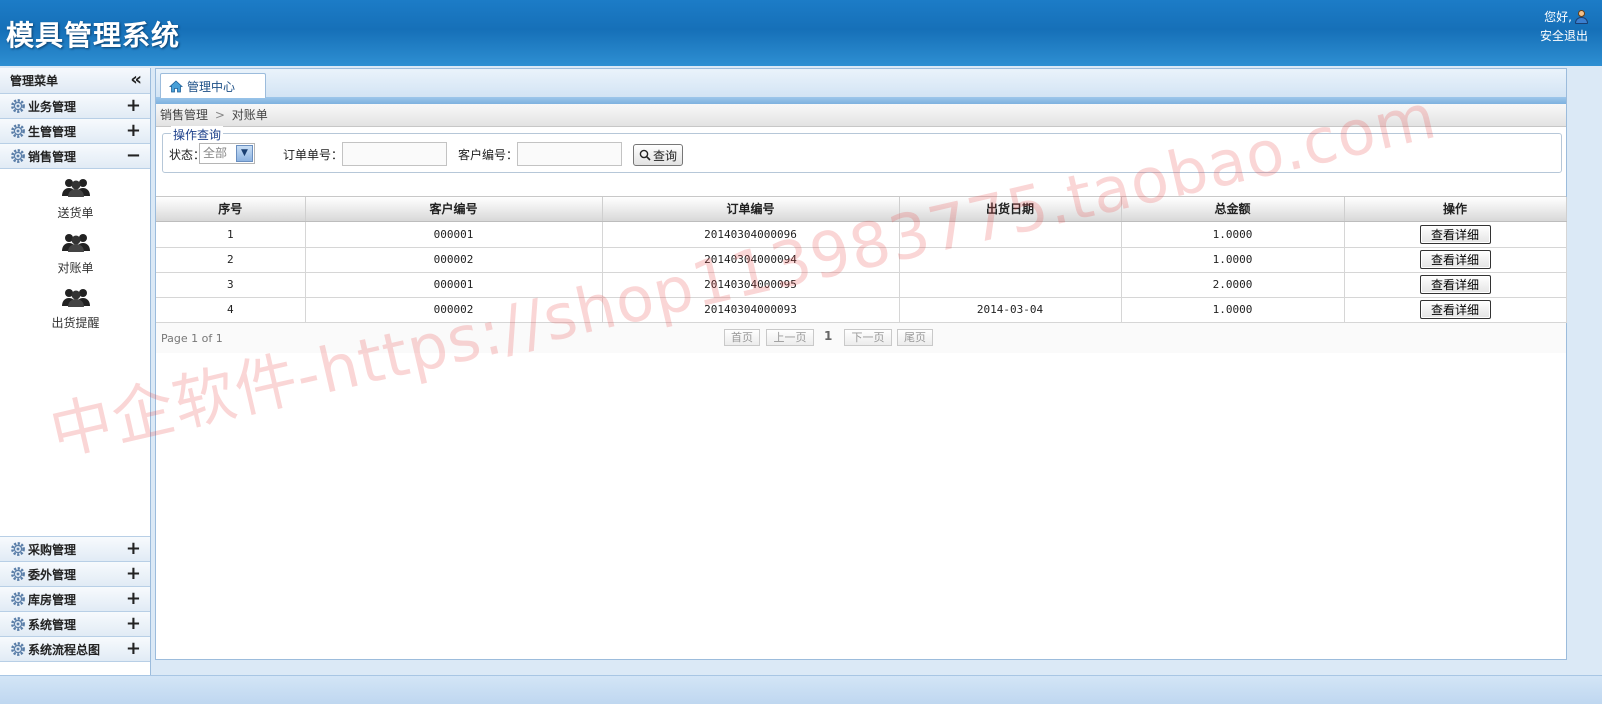 The height and width of the screenshot is (704, 1602). Describe the element at coordinates (75, 131) in the screenshot. I see `menu-category-production: 生管管理 +` at that location.